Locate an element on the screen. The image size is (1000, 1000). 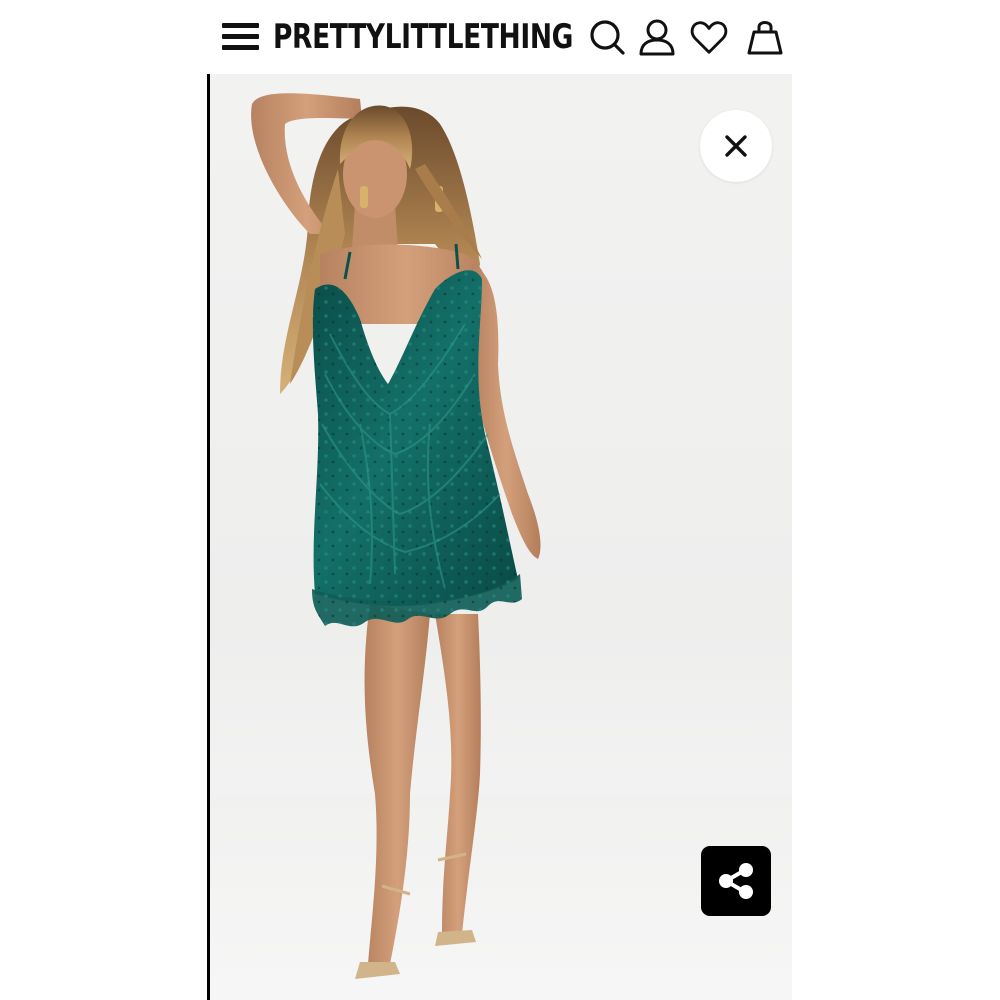
close-button is located at coordinates (736, 146).